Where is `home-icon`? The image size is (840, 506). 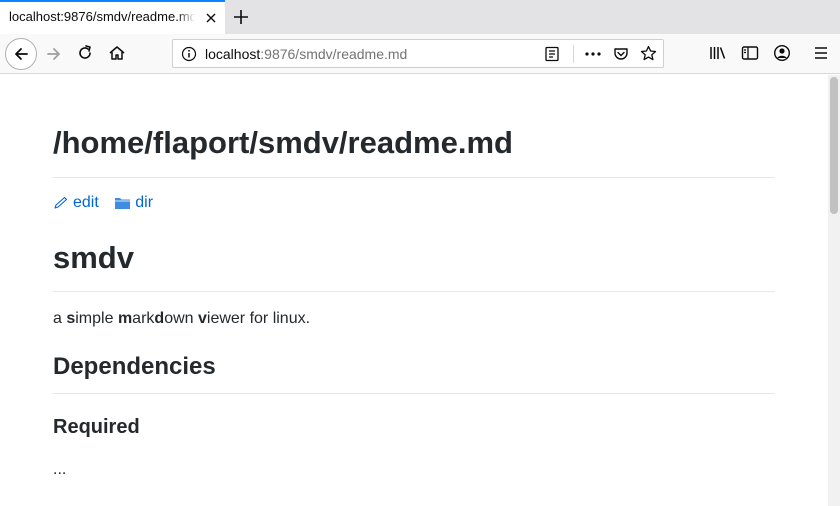
home-icon is located at coordinates (117, 53).